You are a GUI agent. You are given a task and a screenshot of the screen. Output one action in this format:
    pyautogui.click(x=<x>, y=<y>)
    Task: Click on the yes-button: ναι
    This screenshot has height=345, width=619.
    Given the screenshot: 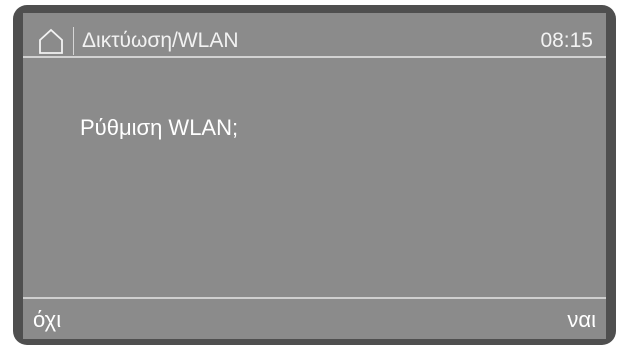 What is the action you would take?
    pyautogui.click(x=581, y=319)
    